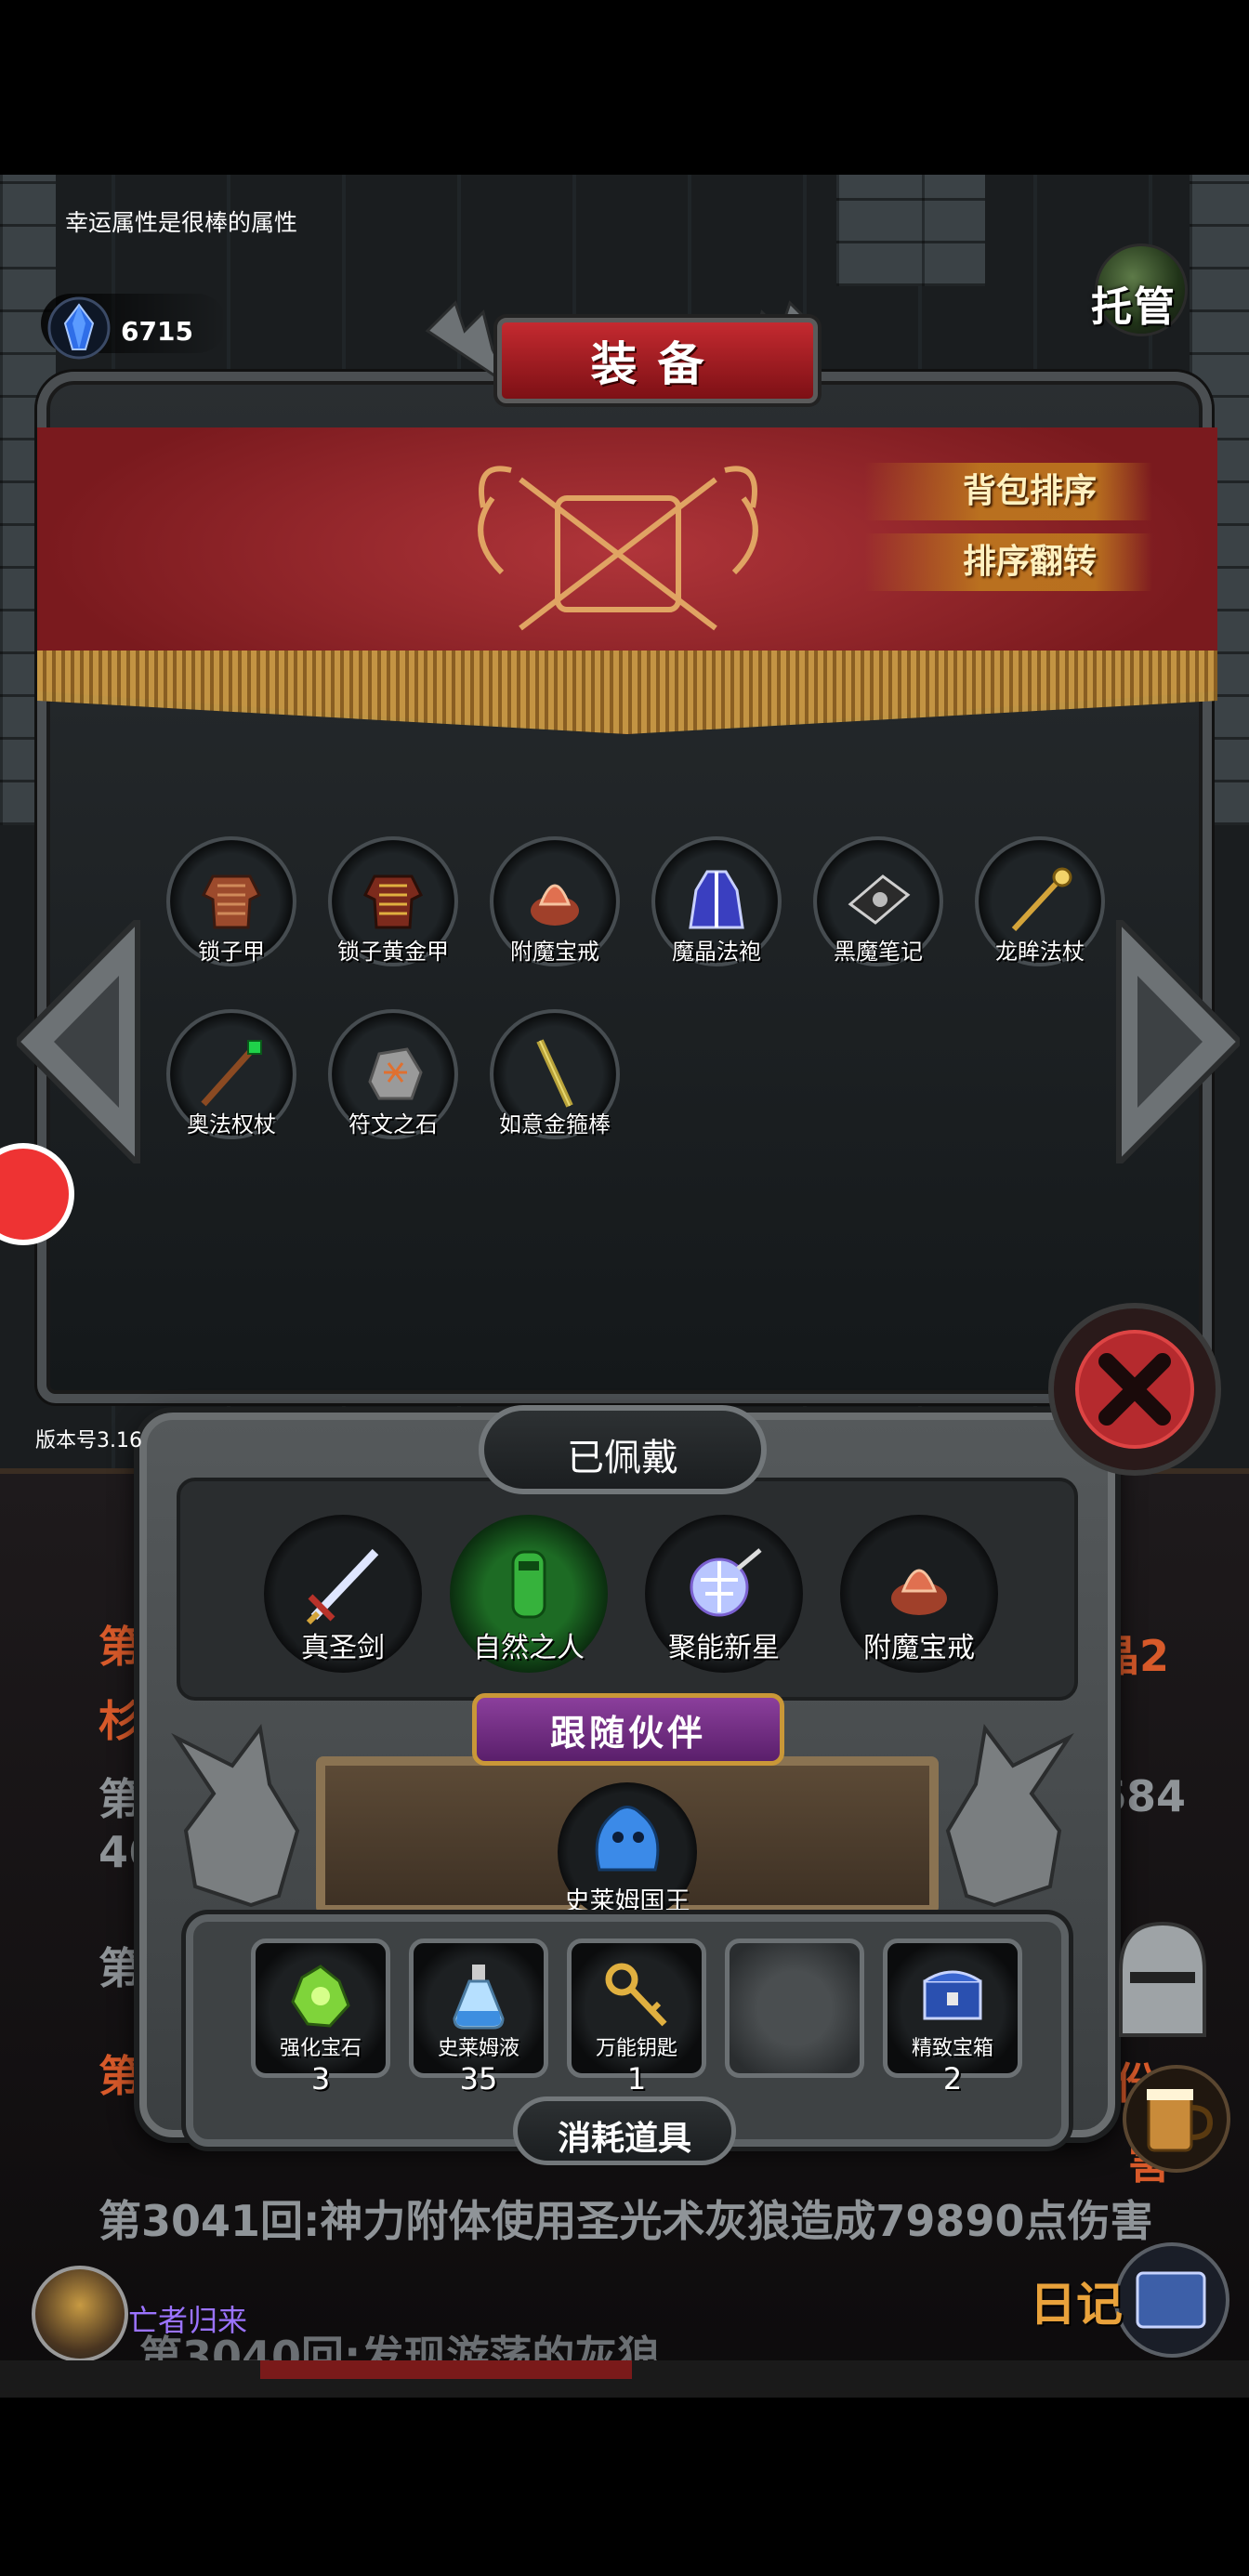 The height and width of the screenshot is (2576, 1249). What do you see at coordinates (395, 1073) in the screenshot?
I see `rune-stone-icon` at bounding box center [395, 1073].